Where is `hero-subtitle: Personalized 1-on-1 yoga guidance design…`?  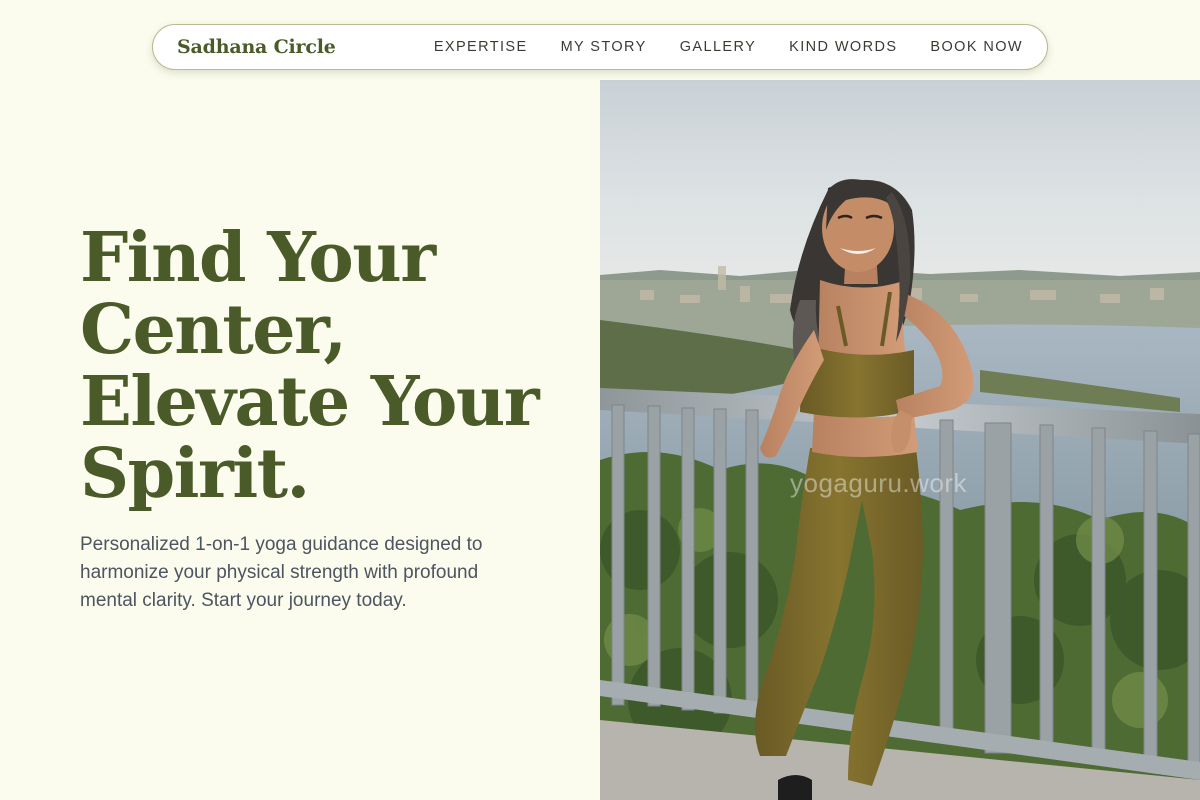 hero-subtitle: Personalized 1-on-1 yoga guidance design… is located at coordinates (281, 572).